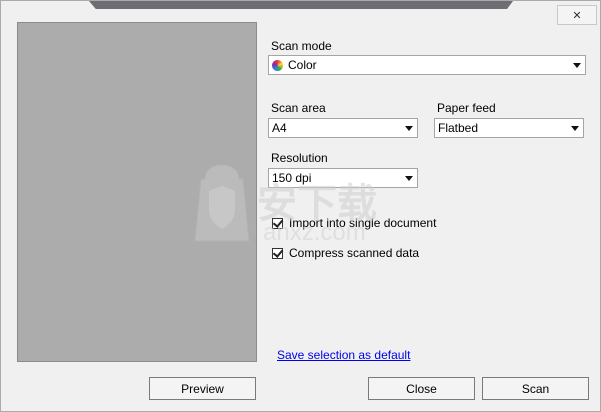  What do you see at coordinates (302, 65) in the screenshot?
I see `scan-mode-value: Color` at bounding box center [302, 65].